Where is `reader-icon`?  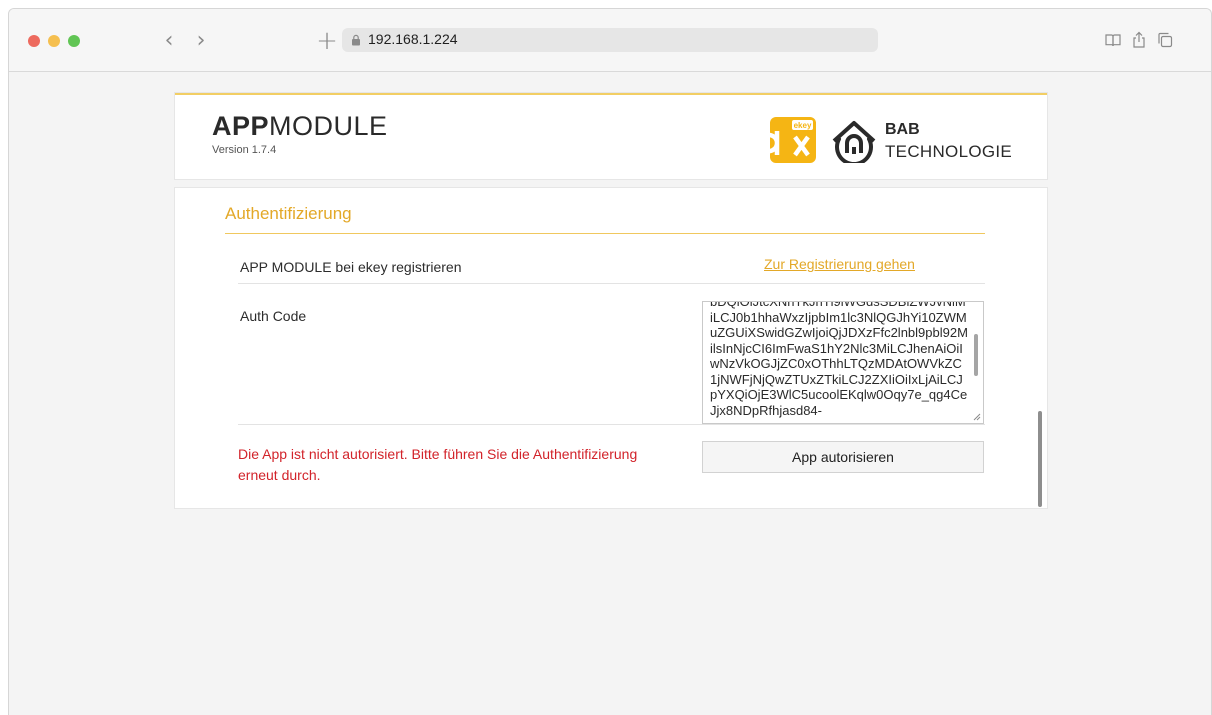 reader-icon is located at coordinates (1113, 40).